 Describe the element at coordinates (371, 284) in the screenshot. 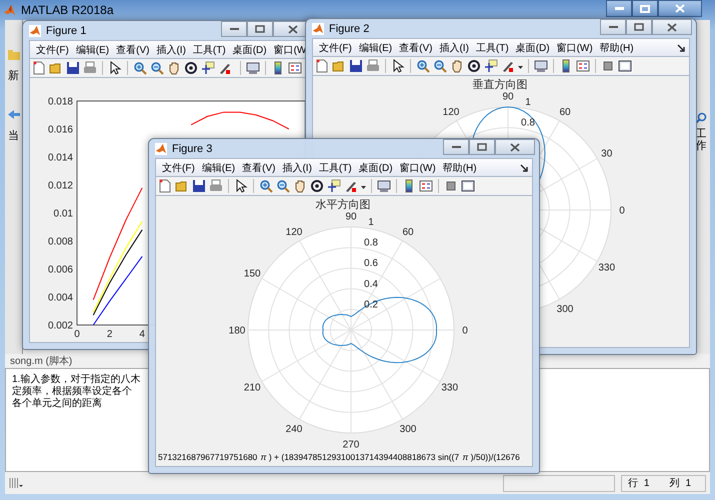

I see `radius-label: 0.4` at that location.